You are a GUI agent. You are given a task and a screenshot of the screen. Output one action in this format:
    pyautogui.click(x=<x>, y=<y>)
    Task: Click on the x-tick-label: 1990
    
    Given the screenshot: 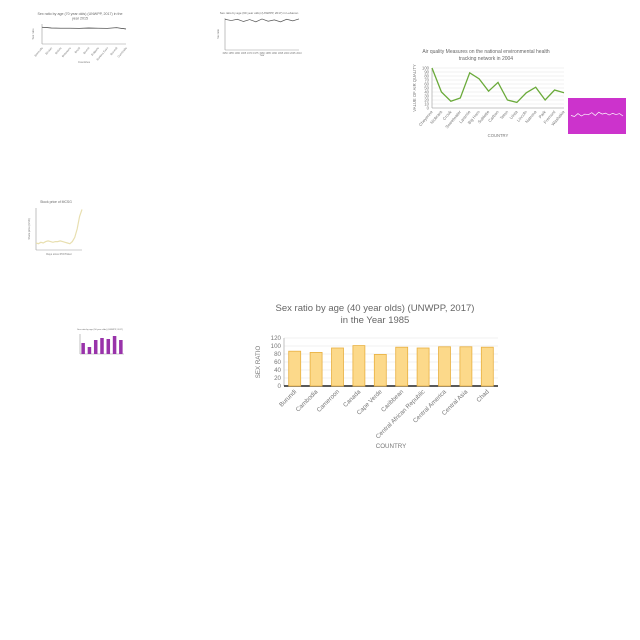 What is the action you would take?
    pyautogui.click(x=275, y=53)
    